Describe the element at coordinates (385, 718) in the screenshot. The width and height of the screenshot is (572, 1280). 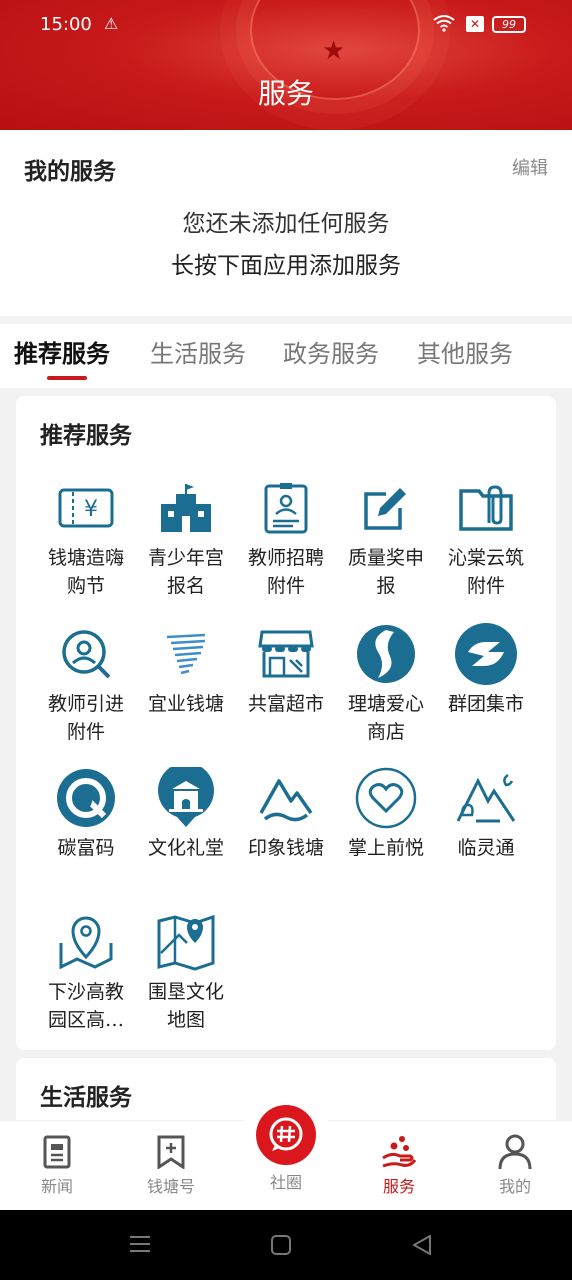
I see `service-label: 理塘爱心商店` at that location.